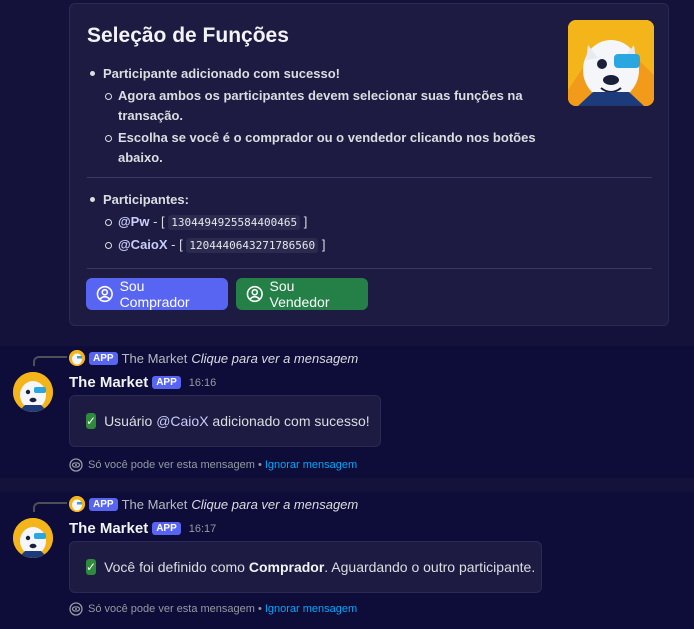 The height and width of the screenshot is (629, 694). I want to click on buyer-button: Sou Comprador, so click(157, 294).